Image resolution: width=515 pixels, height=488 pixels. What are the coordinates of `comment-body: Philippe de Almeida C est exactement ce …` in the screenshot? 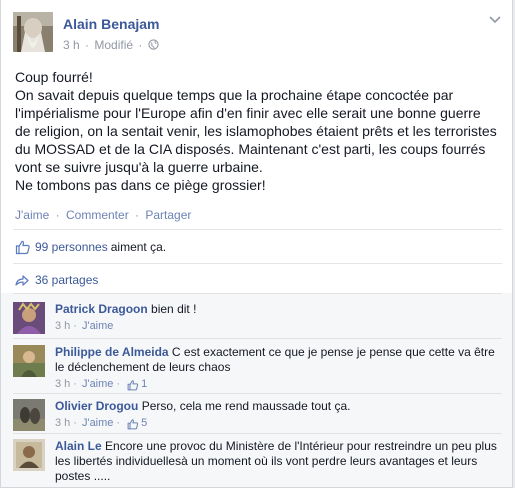 It's located at (280, 368).